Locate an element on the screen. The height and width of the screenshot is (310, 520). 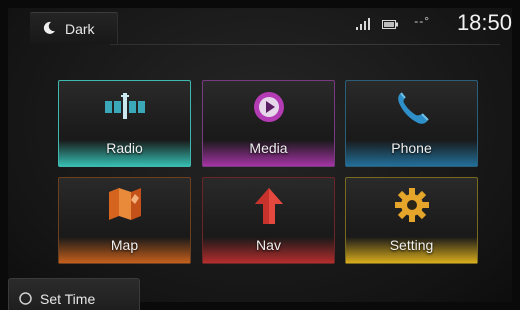
map-tile: Map is located at coordinates (124, 220).